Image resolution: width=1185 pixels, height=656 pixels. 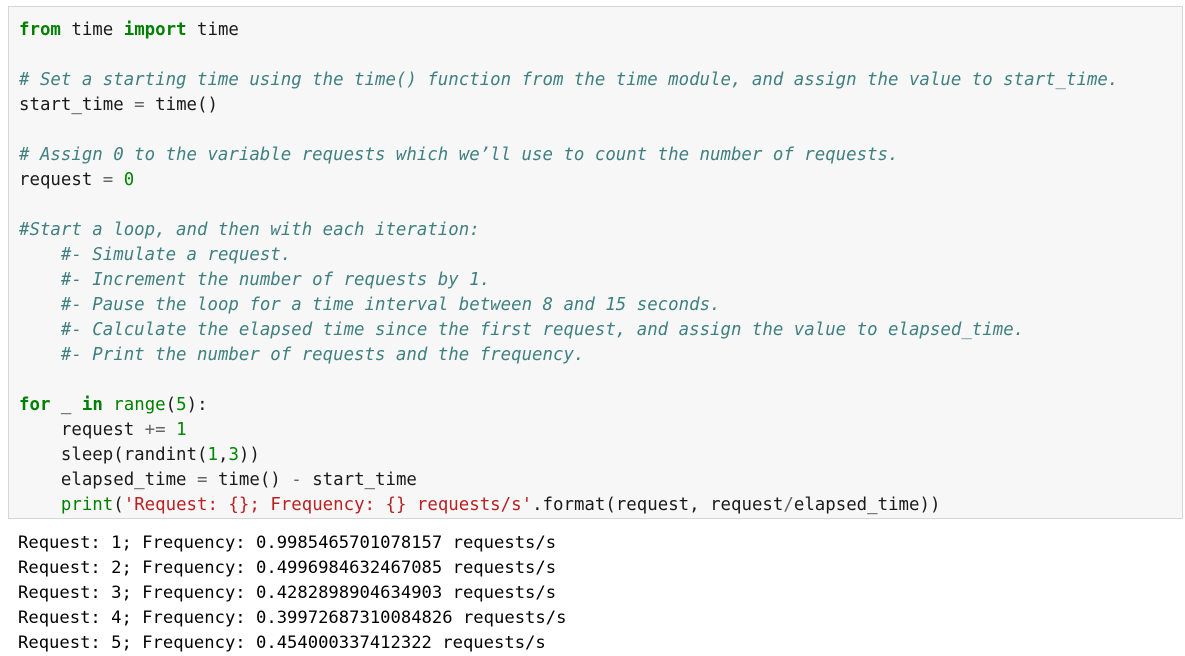 I want to click on code-token: 0, so click(x=129, y=180).